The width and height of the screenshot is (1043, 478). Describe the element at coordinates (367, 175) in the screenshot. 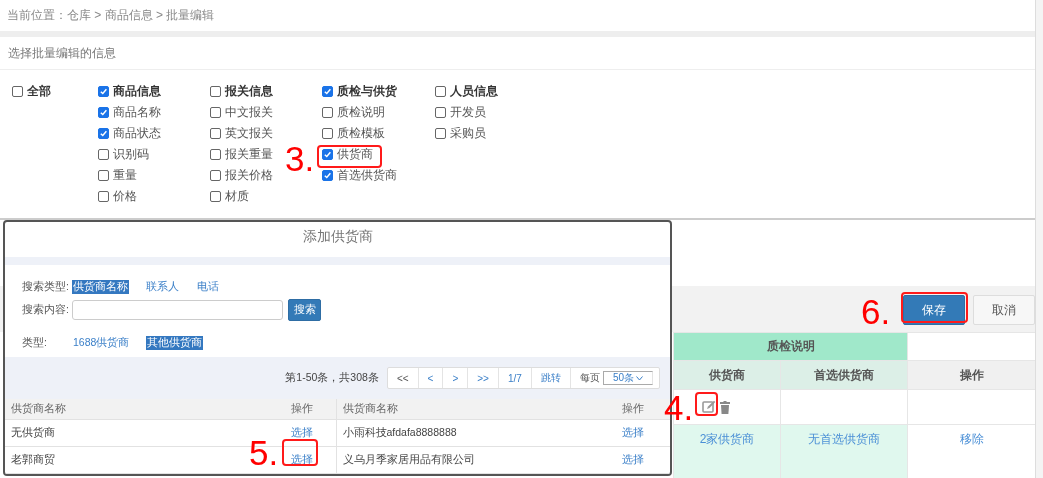

I see `checkbox-label: 首选供货商` at that location.